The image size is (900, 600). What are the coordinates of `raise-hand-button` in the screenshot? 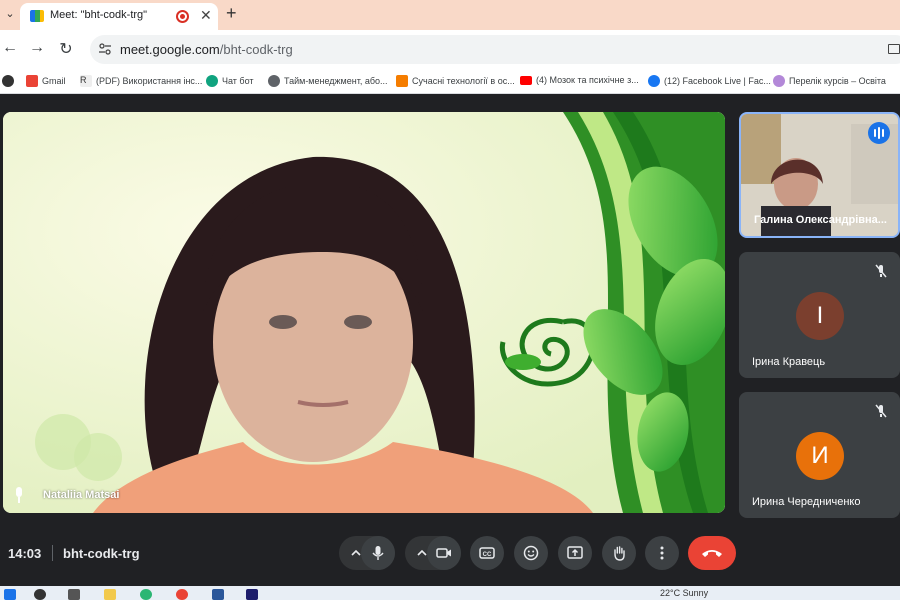 It's located at (619, 553).